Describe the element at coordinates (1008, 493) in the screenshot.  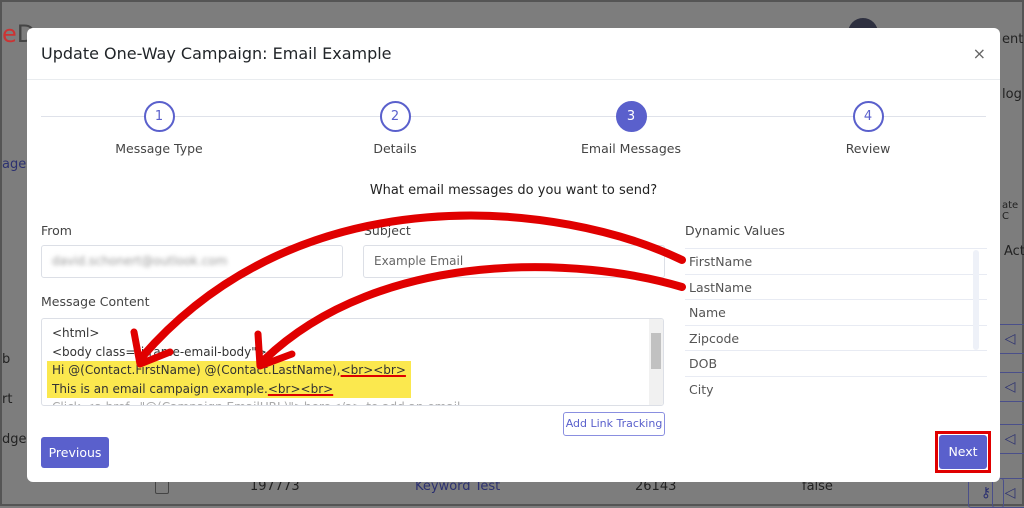
I see `send-button: ◁` at that location.